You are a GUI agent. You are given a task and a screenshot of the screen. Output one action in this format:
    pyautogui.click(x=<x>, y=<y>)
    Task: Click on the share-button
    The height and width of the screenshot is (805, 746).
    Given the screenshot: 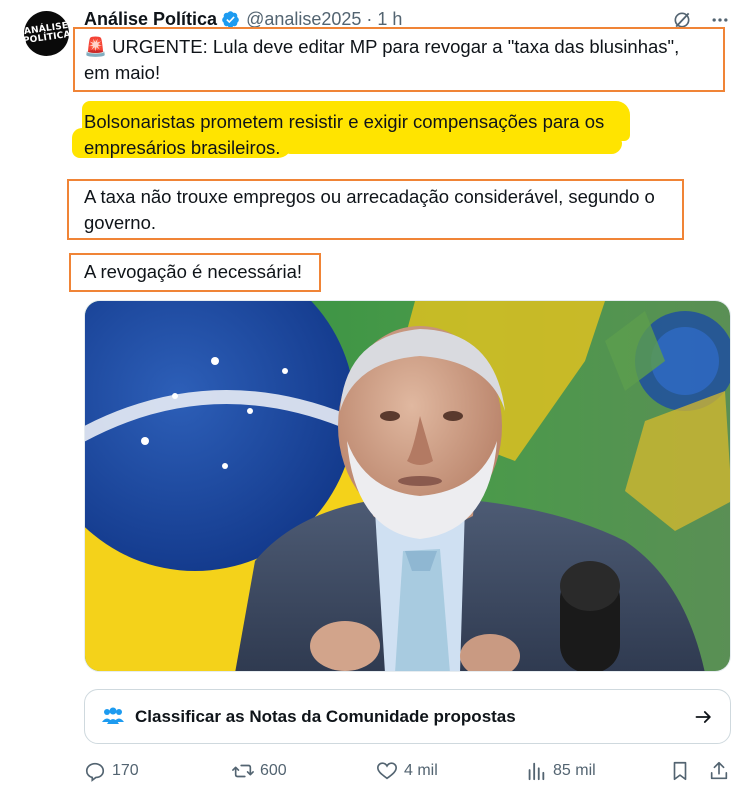 What is the action you would take?
    pyautogui.click(x=719, y=771)
    